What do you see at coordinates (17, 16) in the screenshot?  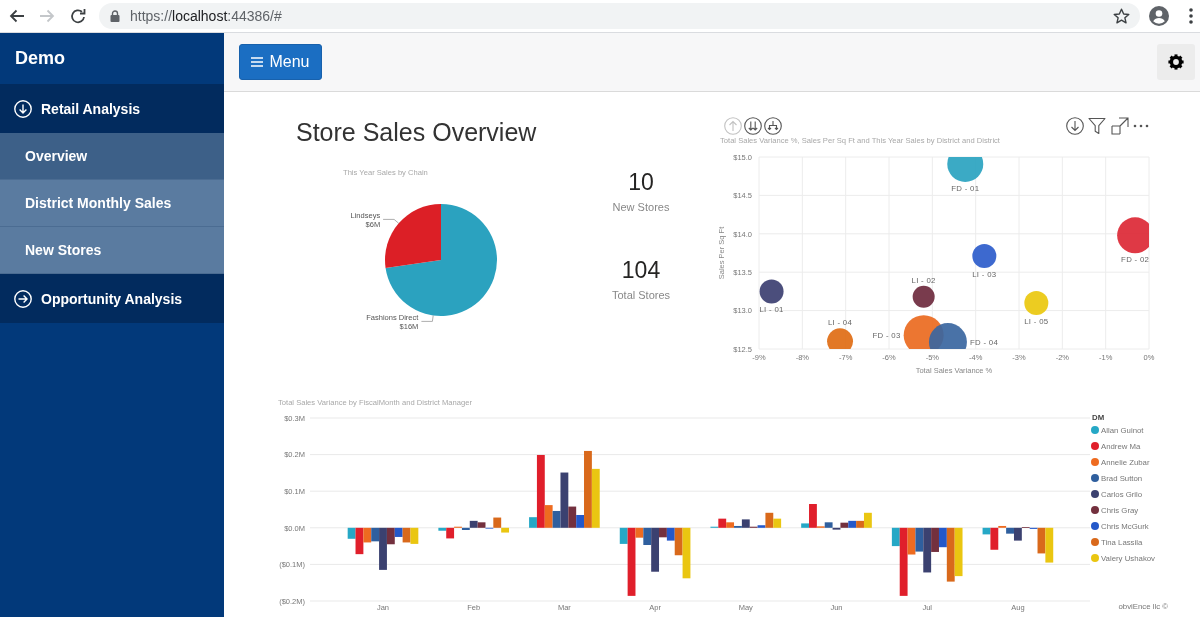 I see `back-icon` at bounding box center [17, 16].